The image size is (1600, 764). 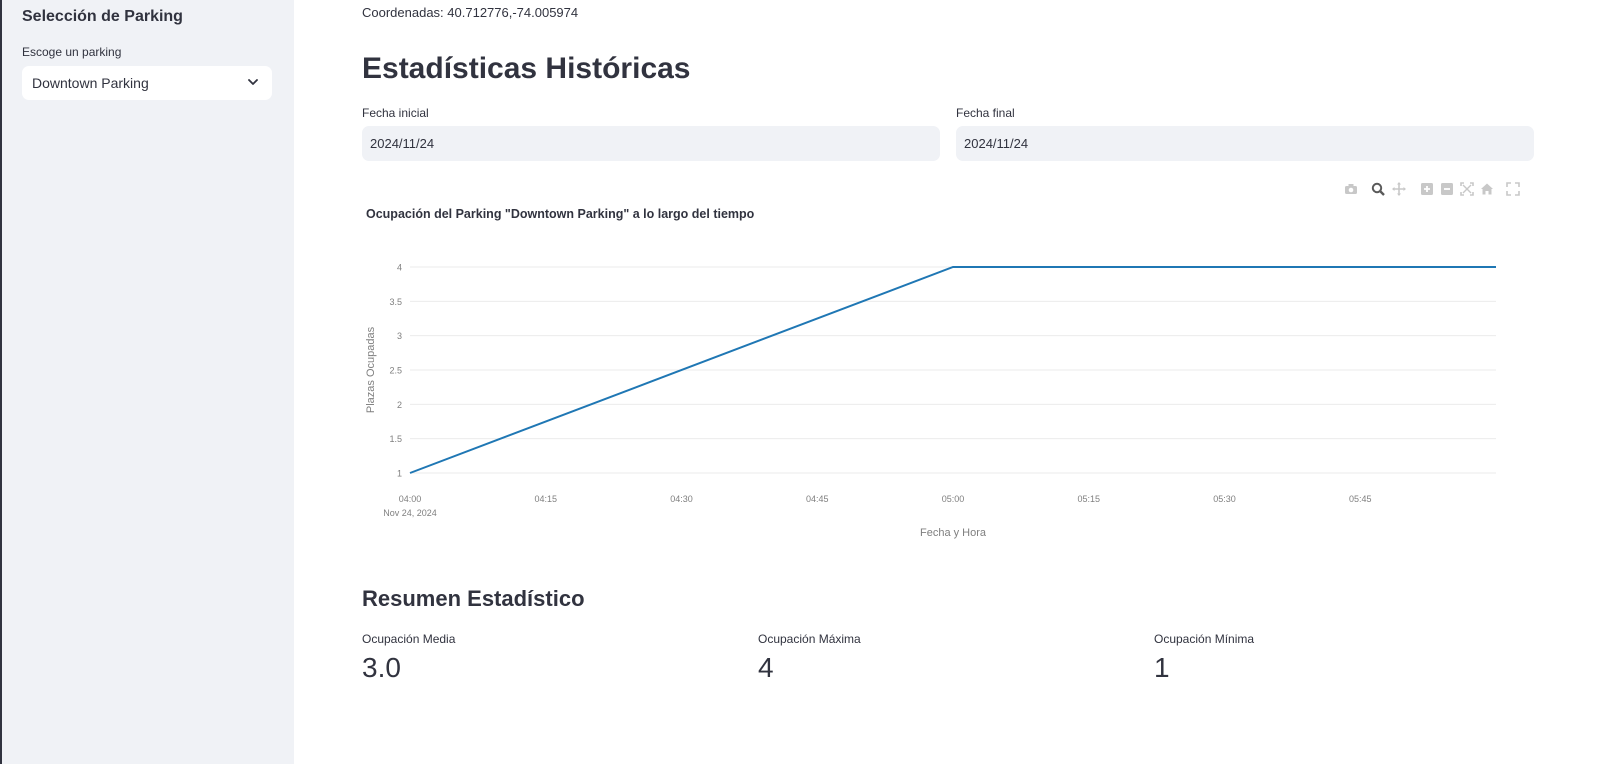 I want to click on y-tick-label: 2.5, so click(x=395, y=371).